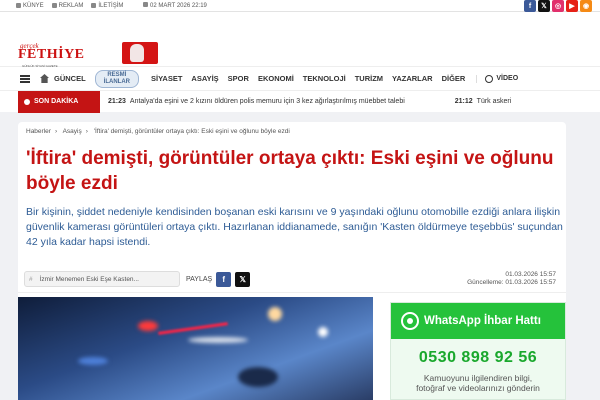  I want to click on updated-label: Güncelleme:, so click(485, 282).